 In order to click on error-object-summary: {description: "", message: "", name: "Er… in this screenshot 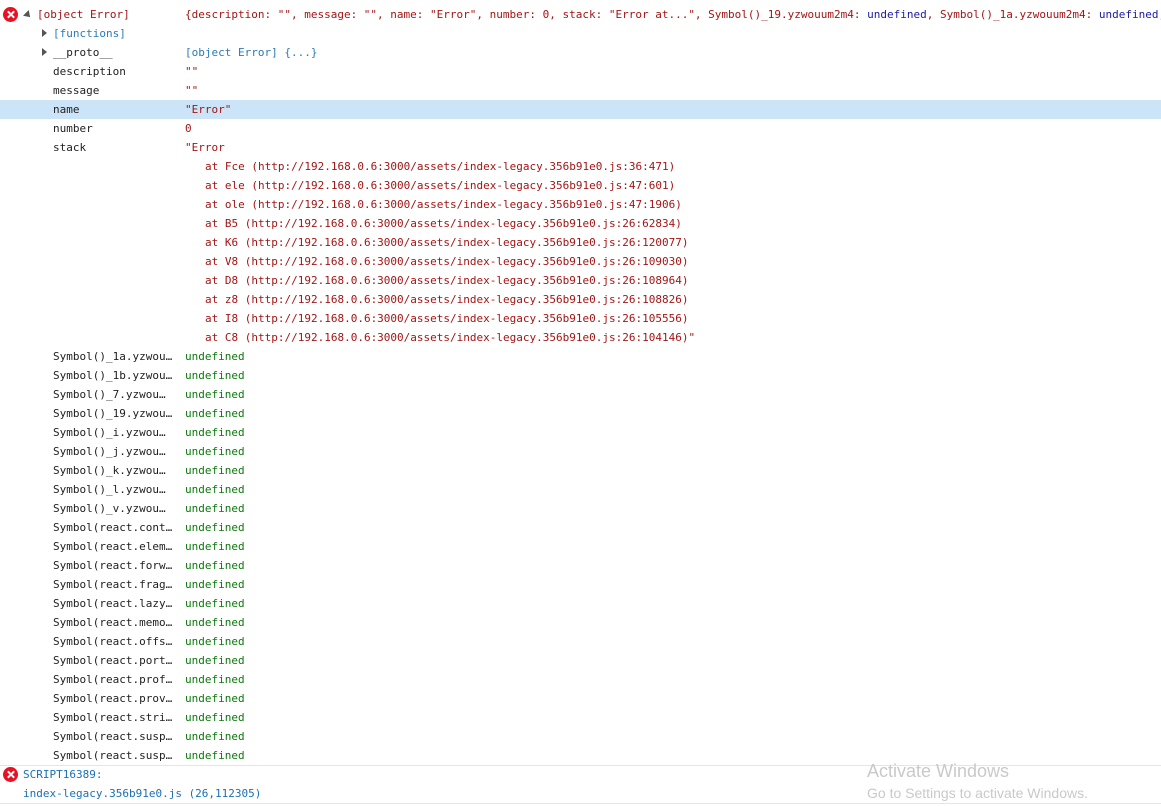, I will do `click(673, 14)`.